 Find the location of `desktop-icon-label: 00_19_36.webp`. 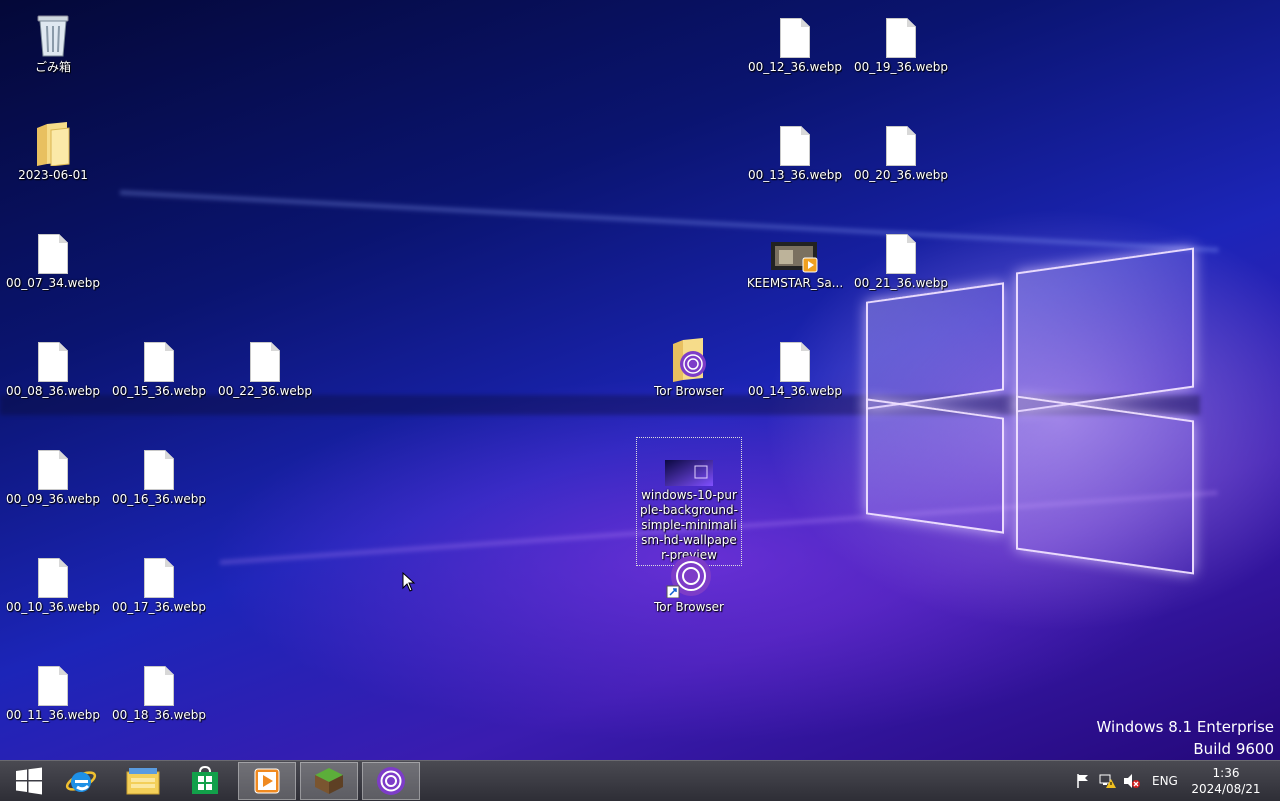

desktop-icon-label: 00_19_36.webp is located at coordinates (901, 67).